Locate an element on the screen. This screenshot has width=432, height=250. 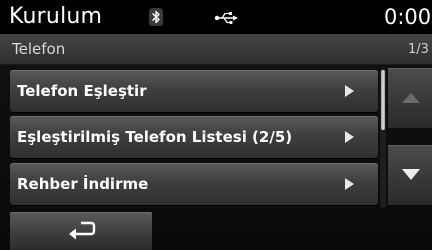
menu-item-paired-phone-list: Eşleştirilmiş Telefon Listesi (2/5) is located at coordinates (194, 137).